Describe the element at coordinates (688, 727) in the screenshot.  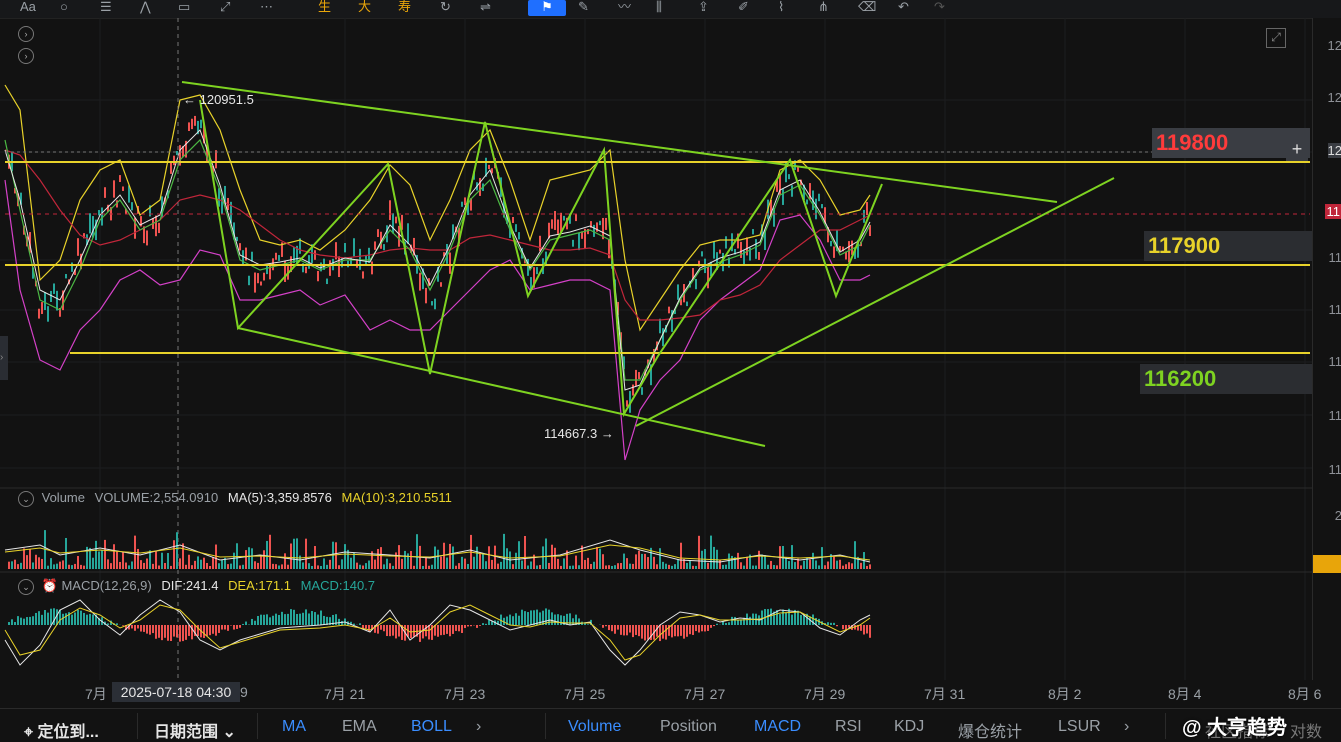
I see `indicator-position: Position` at that location.